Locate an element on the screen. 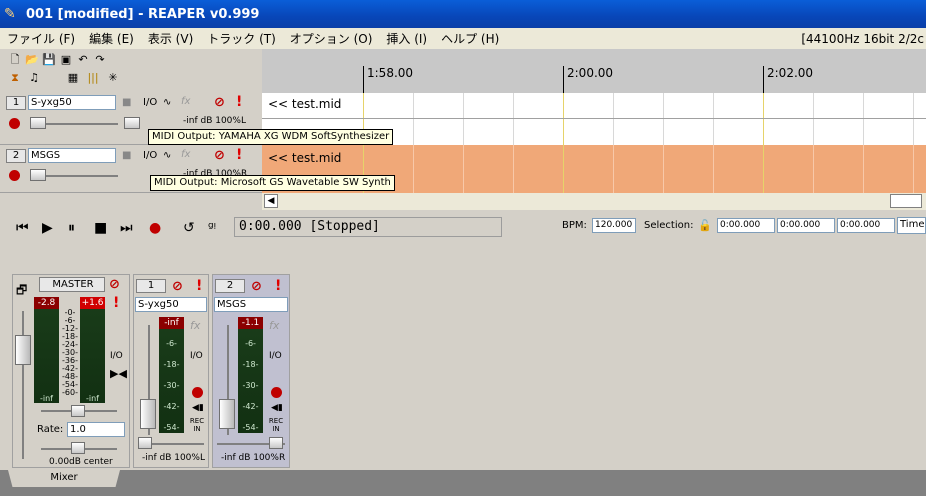  selection-length-field: 0:00.000 is located at coordinates (866, 225).